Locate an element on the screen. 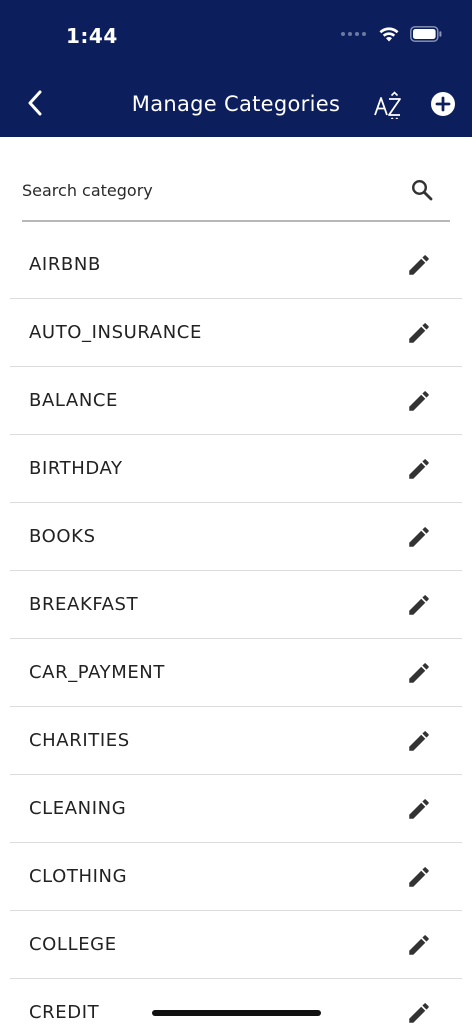 The height and width of the screenshot is (1024, 472). category-row: CREDIT is located at coordinates (236, 1001).